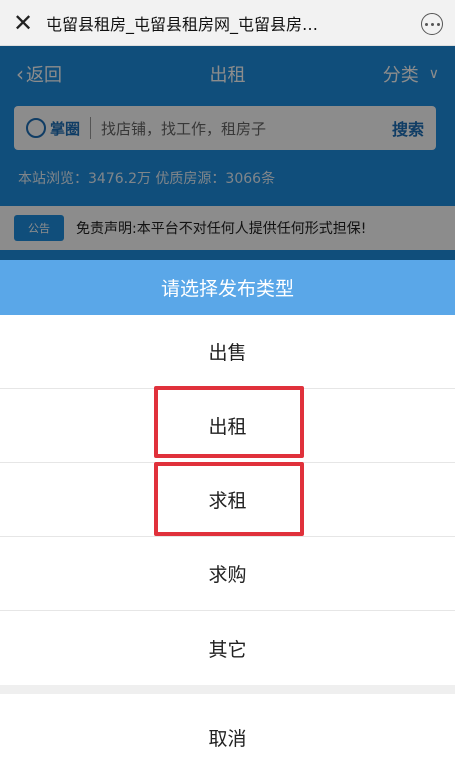 The image size is (455, 780). What do you see at coordinates (227, 352) in the screenshot?
I see `option-sell: 出售` at bounding box center [227, 352].